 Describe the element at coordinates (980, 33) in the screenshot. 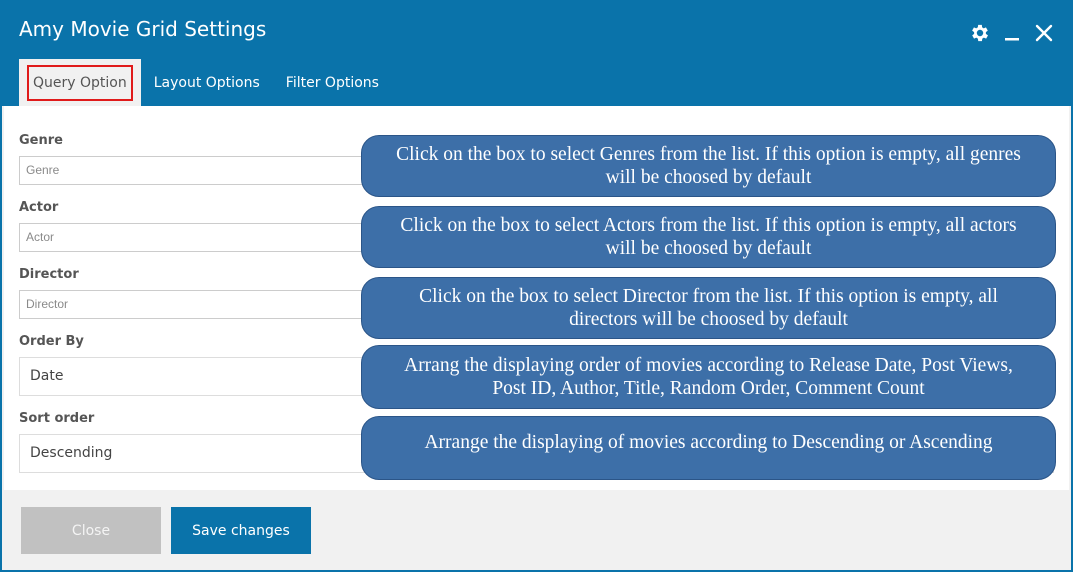

I see `gear-icon` at that location.